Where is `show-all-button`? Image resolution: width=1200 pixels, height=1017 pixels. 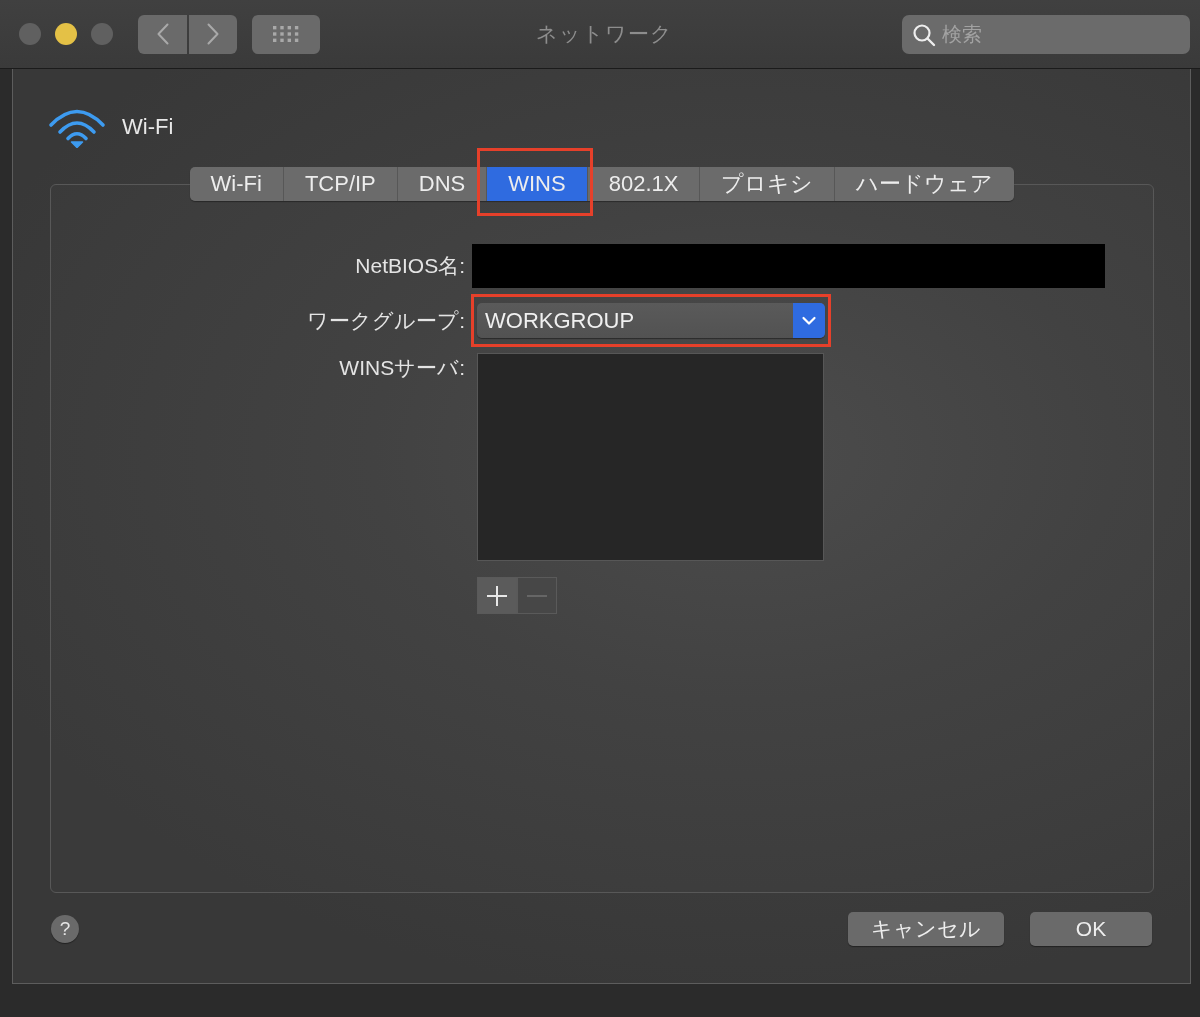 show-all-button is located at coordinates (286, 34).